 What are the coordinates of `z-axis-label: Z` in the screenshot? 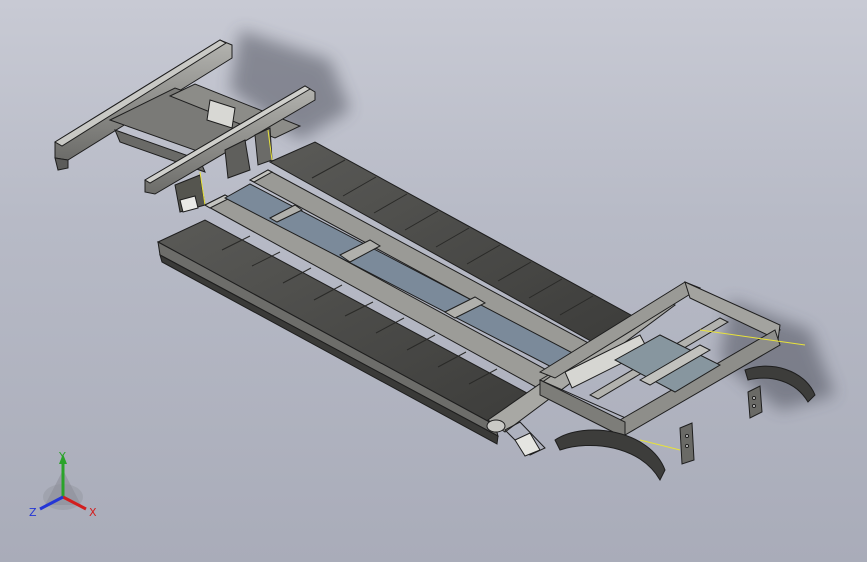 It's located at (33, 512).